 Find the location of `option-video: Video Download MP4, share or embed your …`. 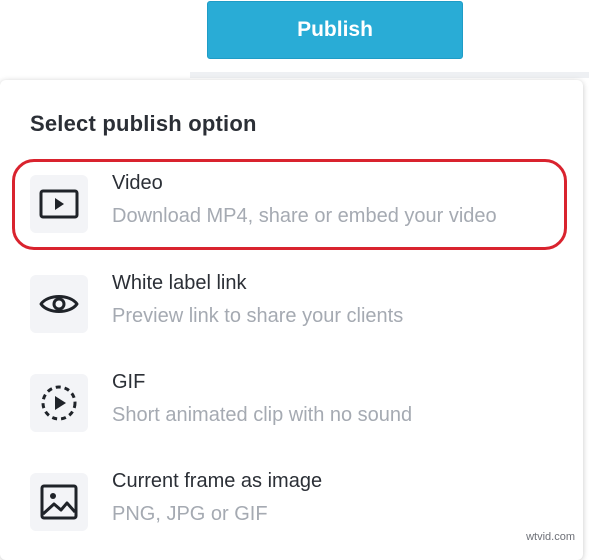

option-video: Video Download MP4, share or embed your … is located at coordinates (290, 205).